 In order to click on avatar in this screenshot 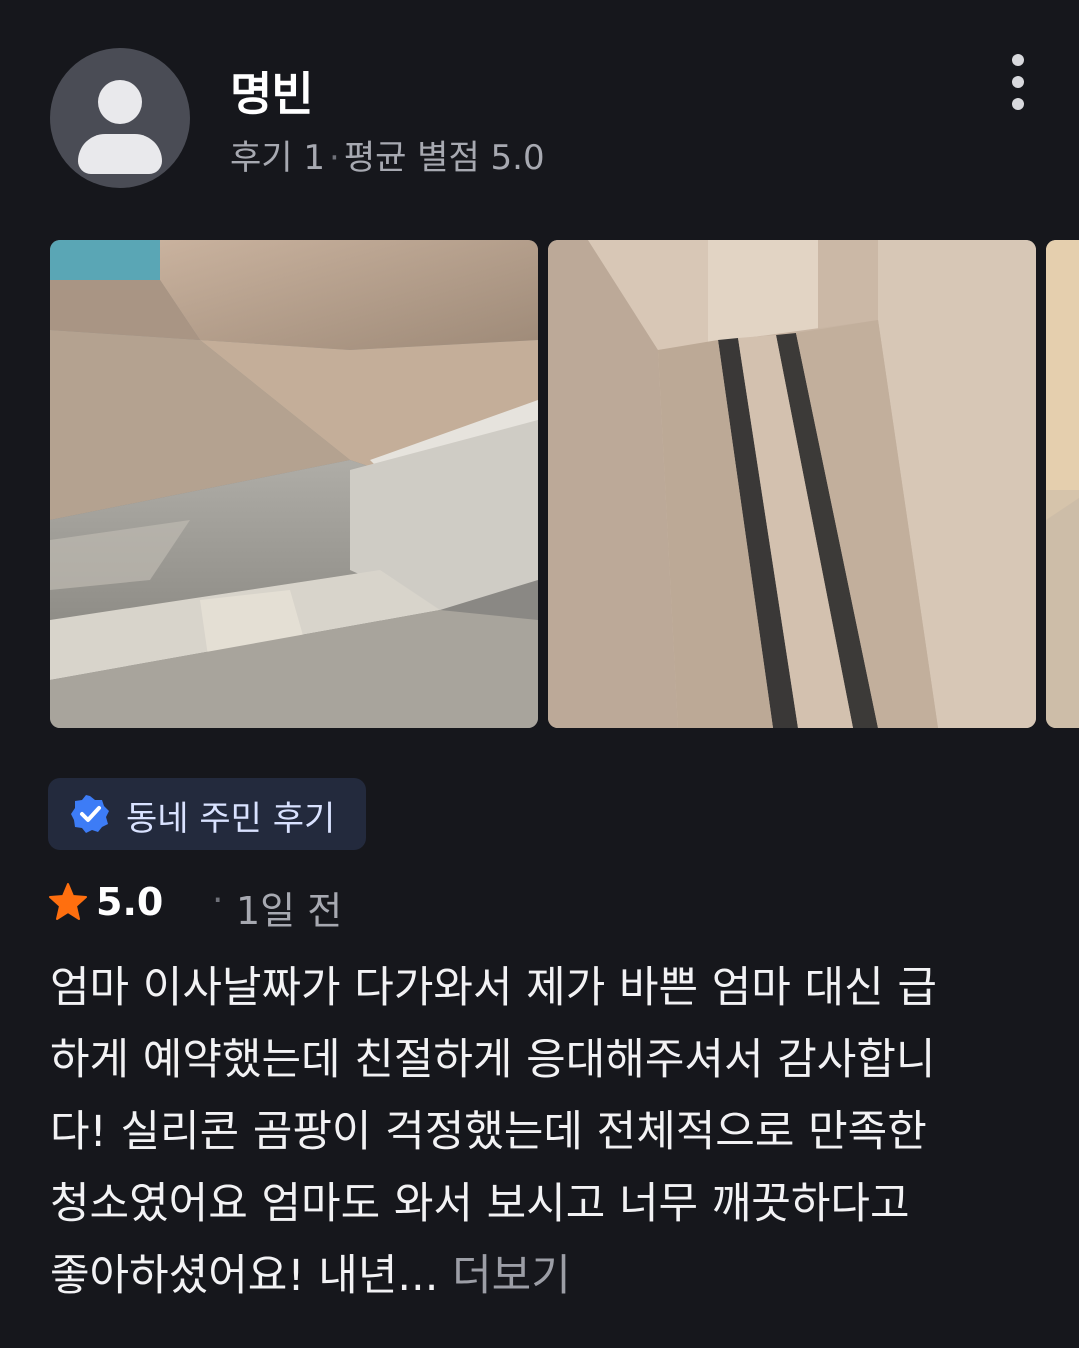, I will do `click(120, 118)`.